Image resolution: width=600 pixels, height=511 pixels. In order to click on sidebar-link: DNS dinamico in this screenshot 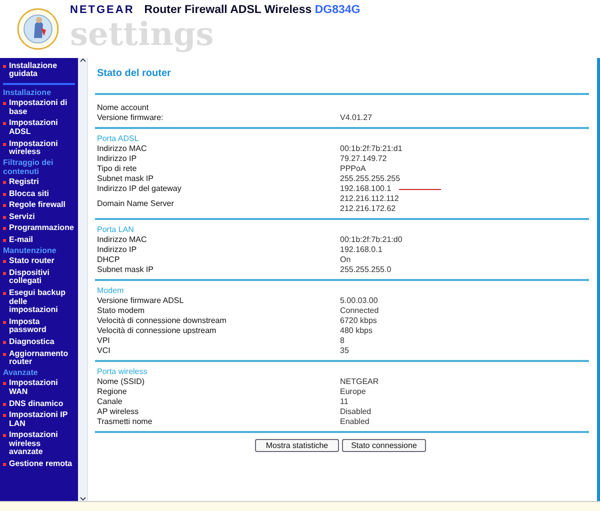, I will do `click(36, 404)`.